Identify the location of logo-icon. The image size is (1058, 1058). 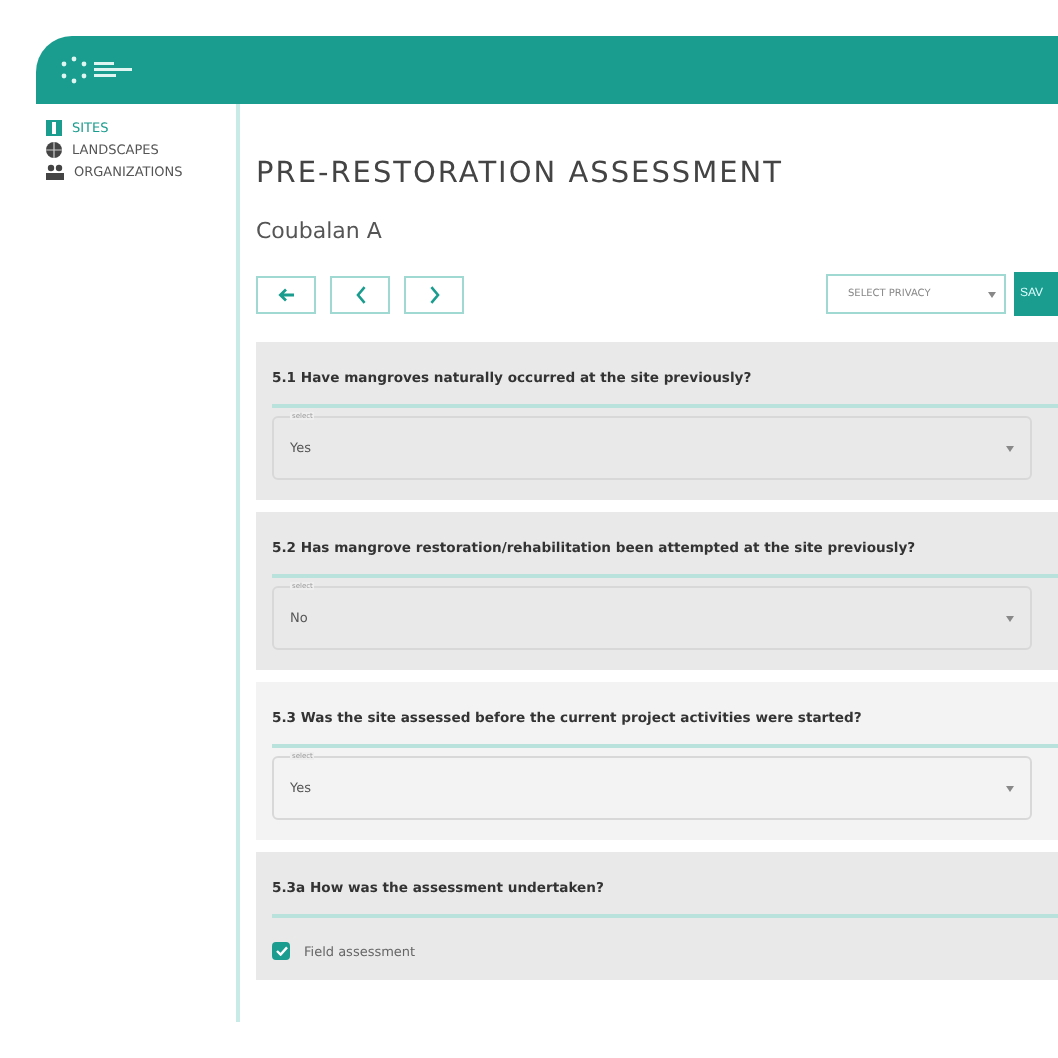
(96, 70).